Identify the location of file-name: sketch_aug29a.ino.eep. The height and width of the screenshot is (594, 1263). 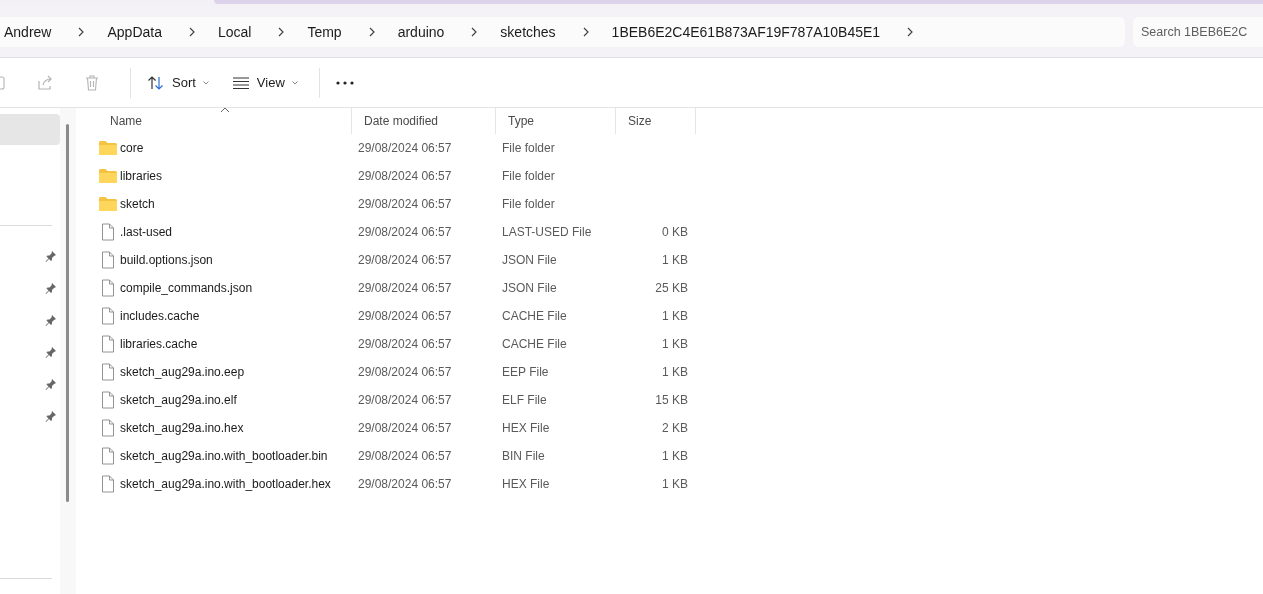
(182, 372).